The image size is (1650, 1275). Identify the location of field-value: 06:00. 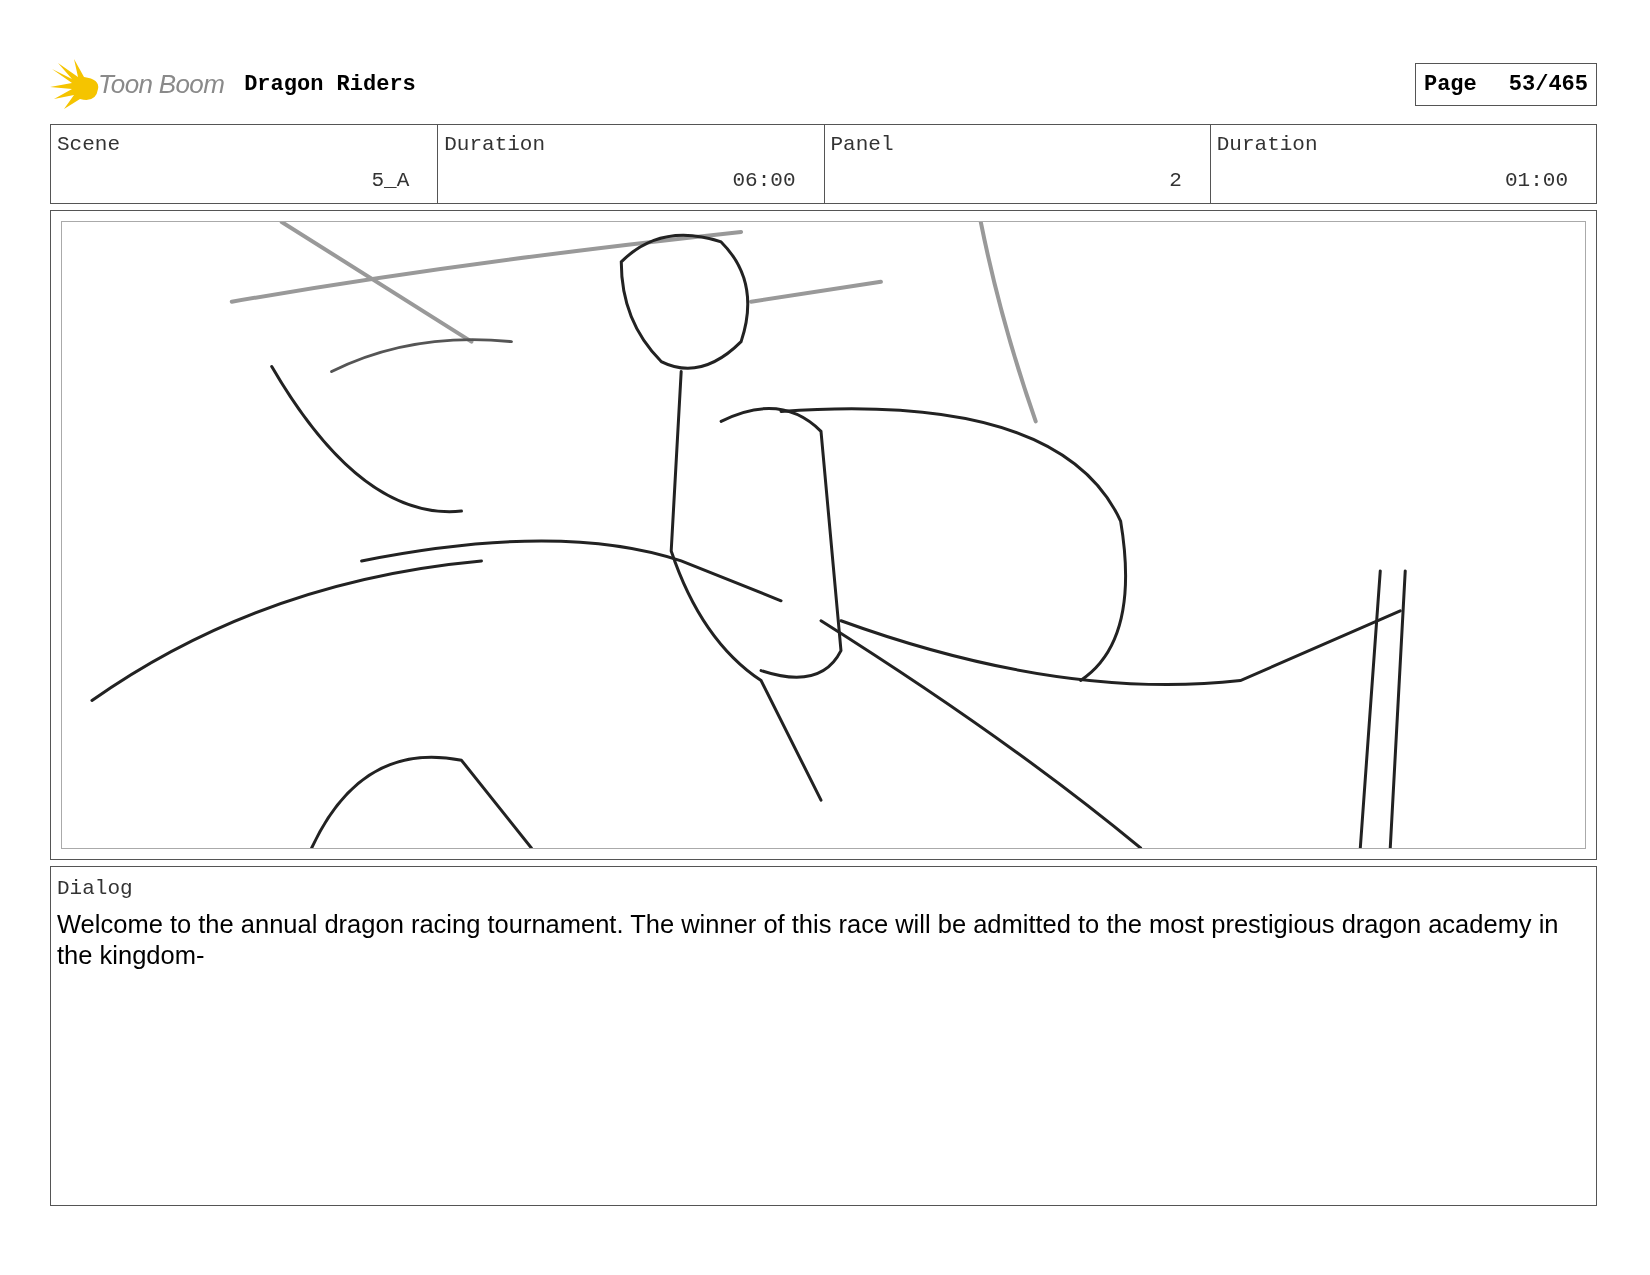
(764, 180).